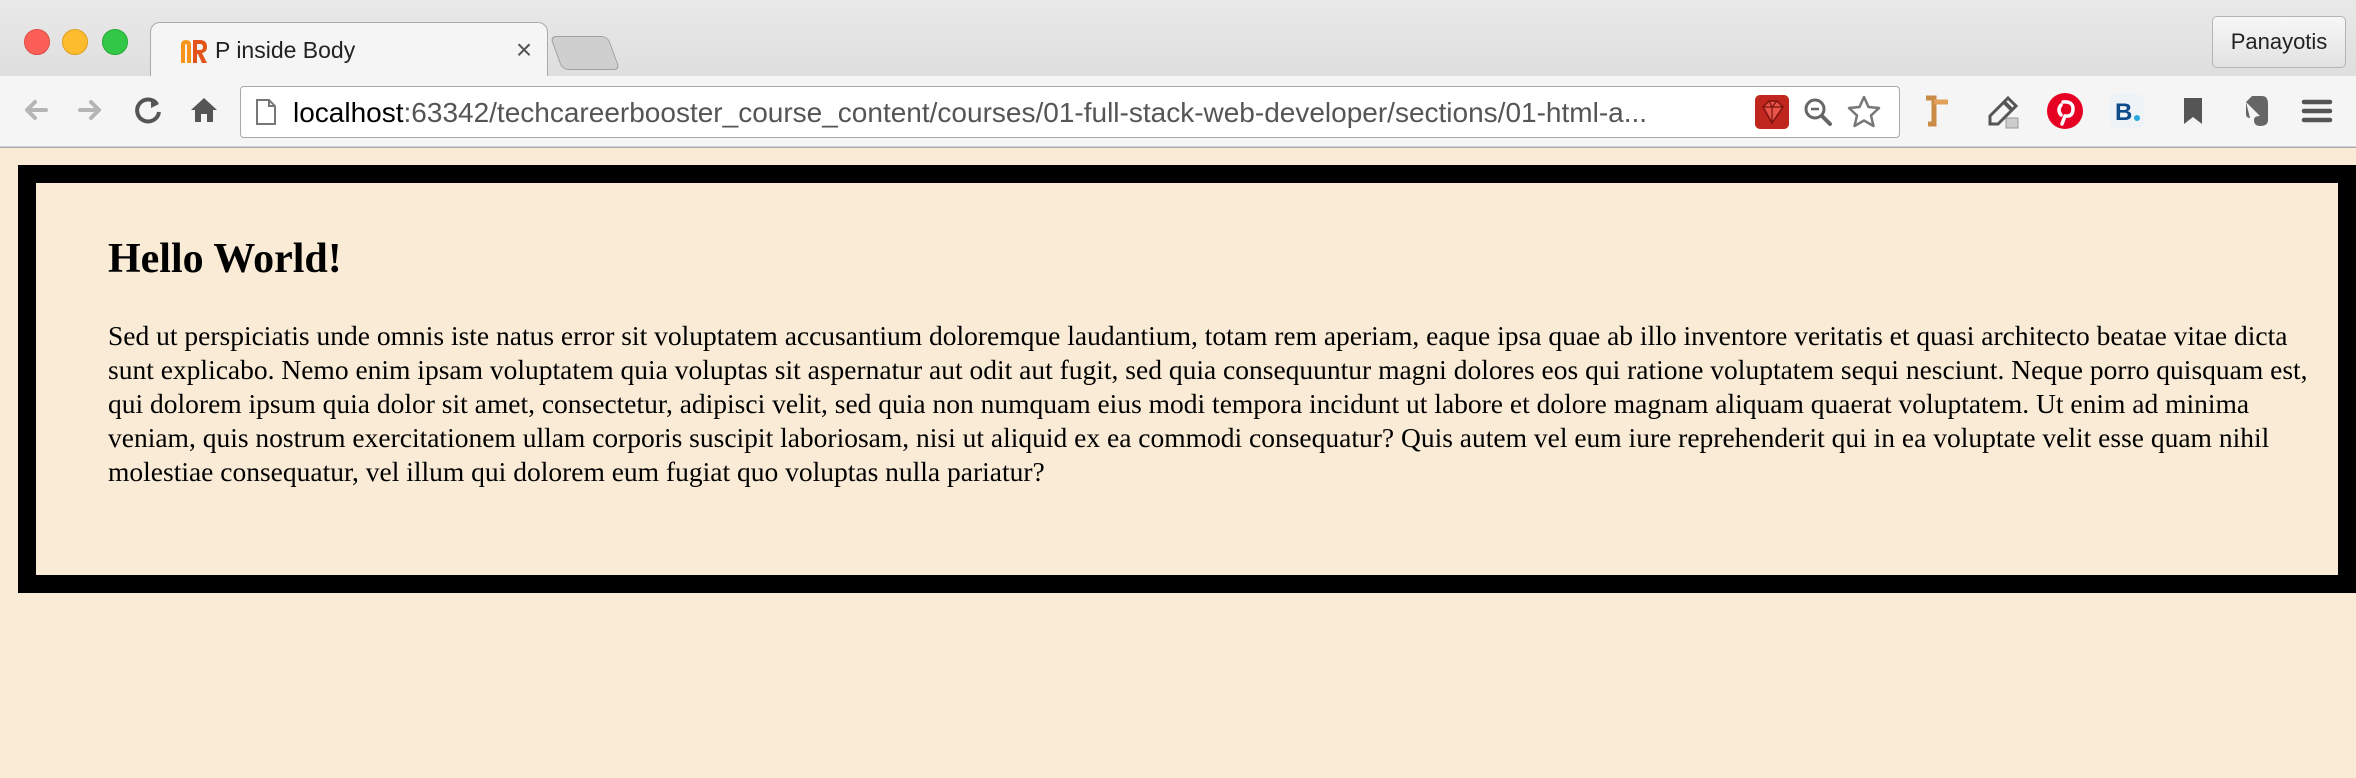 The height and width of the screenshot is (778, 2356). I want to click on bookmark-icon, so click(2193, 111).